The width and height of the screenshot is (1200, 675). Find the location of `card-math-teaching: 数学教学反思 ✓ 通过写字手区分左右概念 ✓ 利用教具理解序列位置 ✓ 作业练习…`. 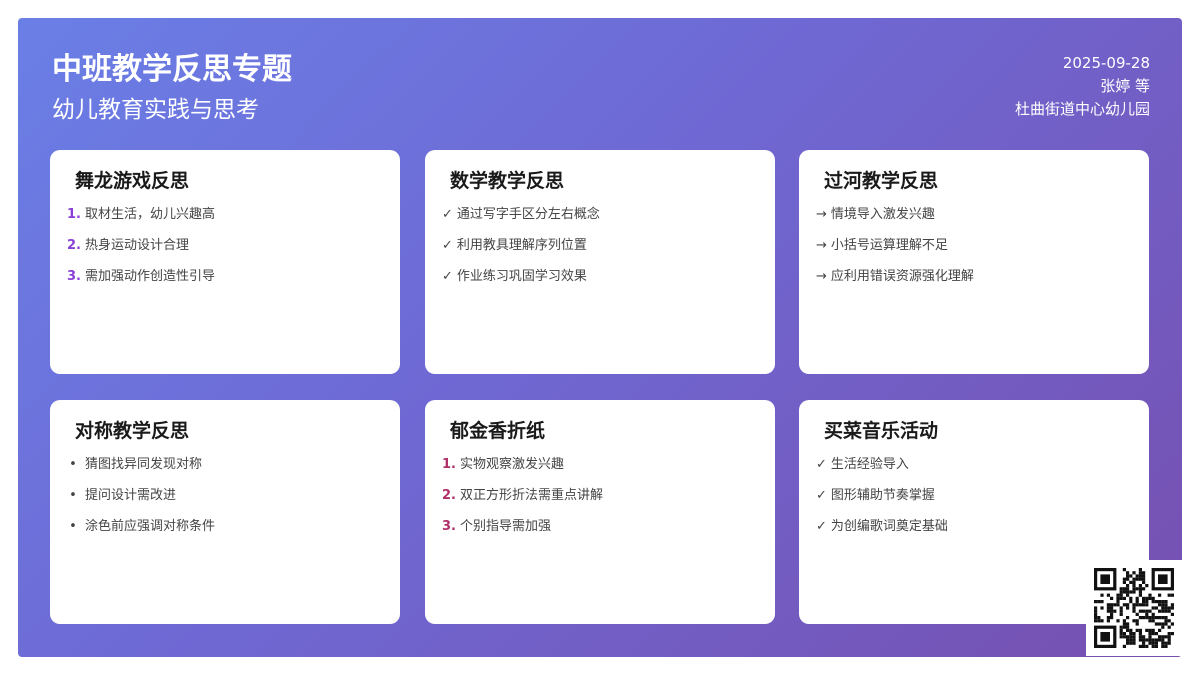

card-math-teaching: 数学教学反思 ✓ 通过写字手区分左右概念 ✓ 利用教具理解序列位置 ✓ 作业练习… is located at coordinates (600, 262).